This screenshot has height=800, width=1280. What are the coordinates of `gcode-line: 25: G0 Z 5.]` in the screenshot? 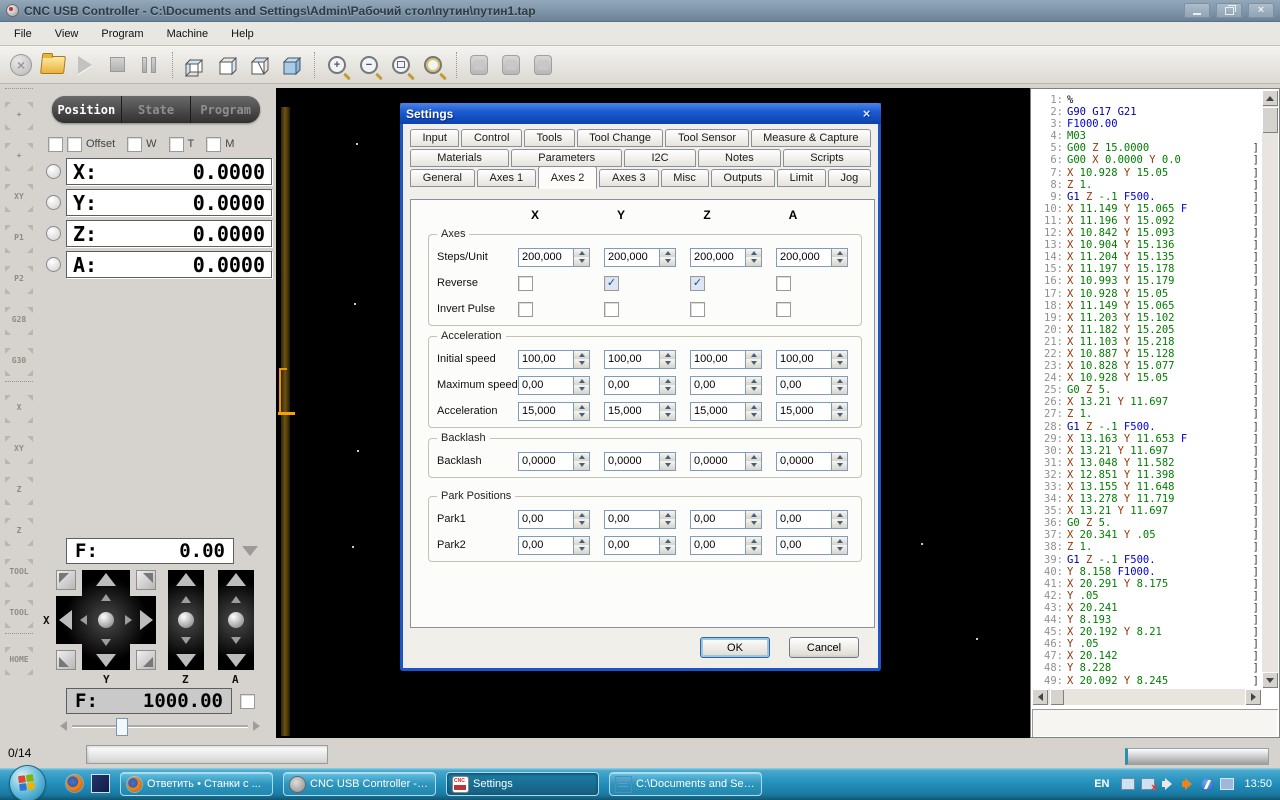 It's located at (1147, 390).